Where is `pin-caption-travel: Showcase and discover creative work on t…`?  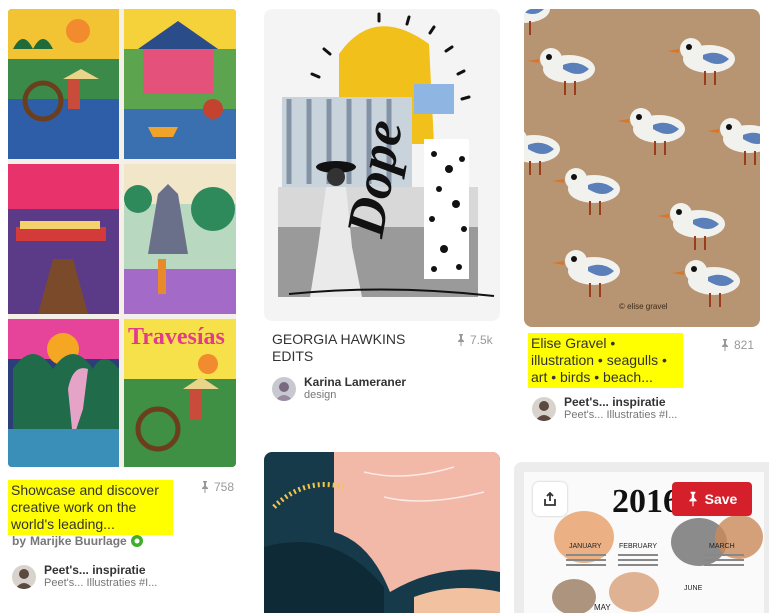
pin-caption-travel: Showcase and discover creative work on t… is located at coordinates (90, 507).